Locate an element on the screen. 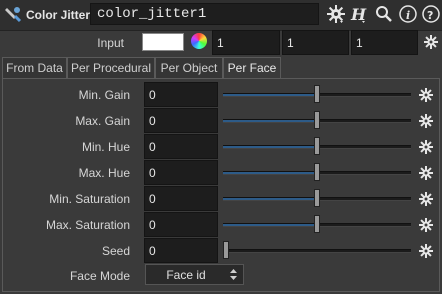 The height and width of the screenshot is (294, 442). color-wheel-icon is located at coordinates (199, 41).